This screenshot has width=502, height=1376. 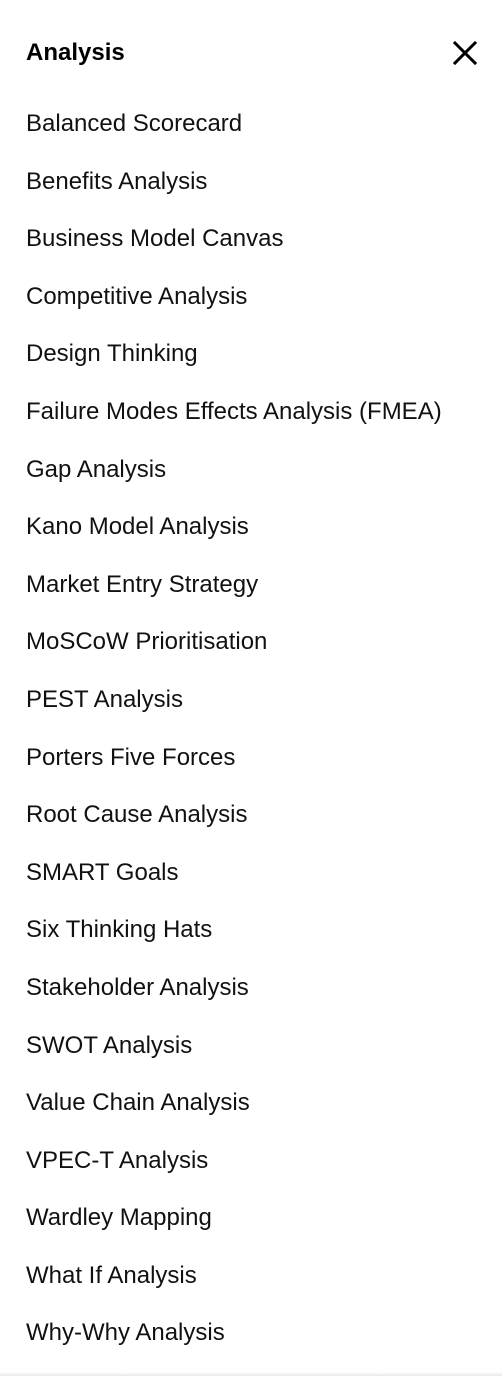 I want to click on menu-item-vpec-t-analysis: VPEC-T Analysis, so click(x=251, y=1161).